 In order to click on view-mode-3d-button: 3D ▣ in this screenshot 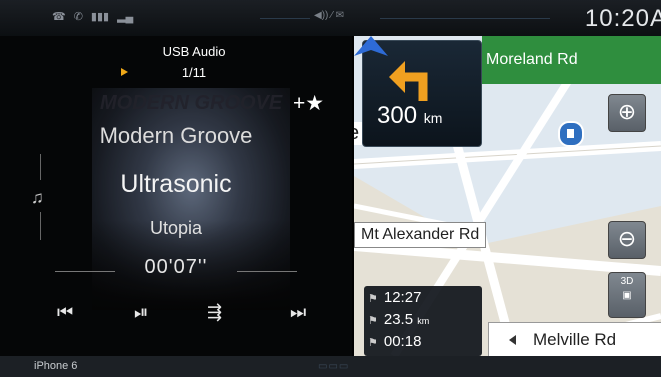, I will do `click(627, 295)`.